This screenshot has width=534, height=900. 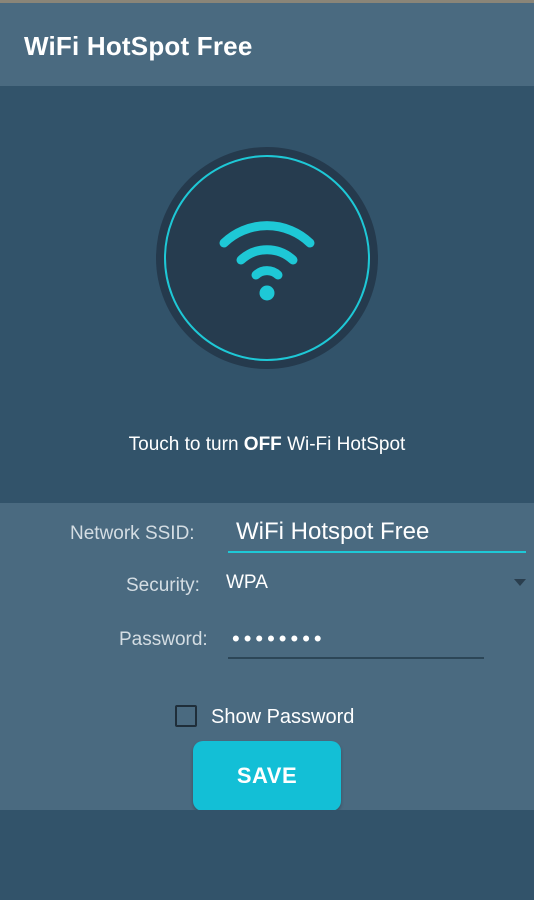 I want to click on hotspot-toggle-ring, so click(x=267, y=258).